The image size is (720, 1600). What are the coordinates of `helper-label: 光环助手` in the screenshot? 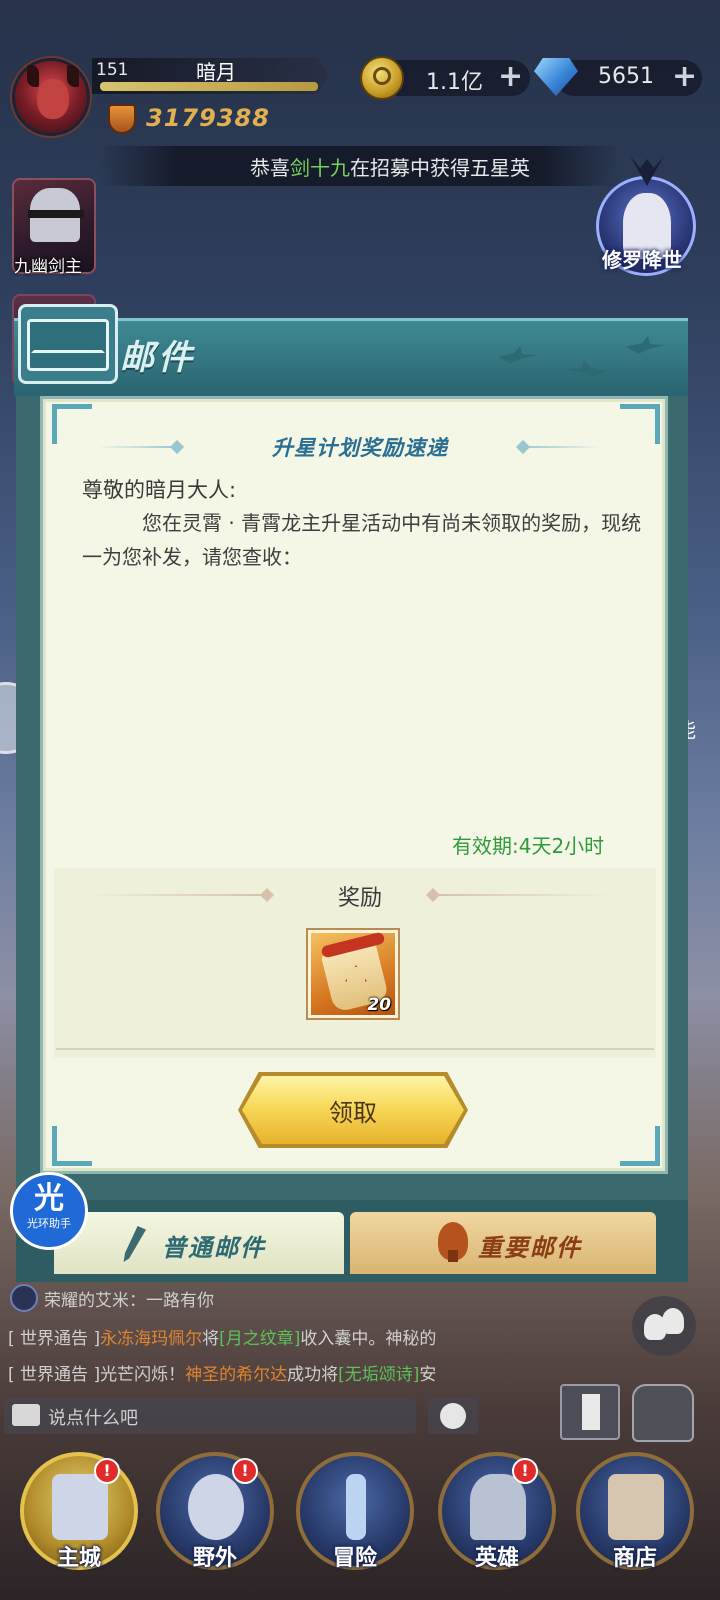 It's located at (49, 1223).